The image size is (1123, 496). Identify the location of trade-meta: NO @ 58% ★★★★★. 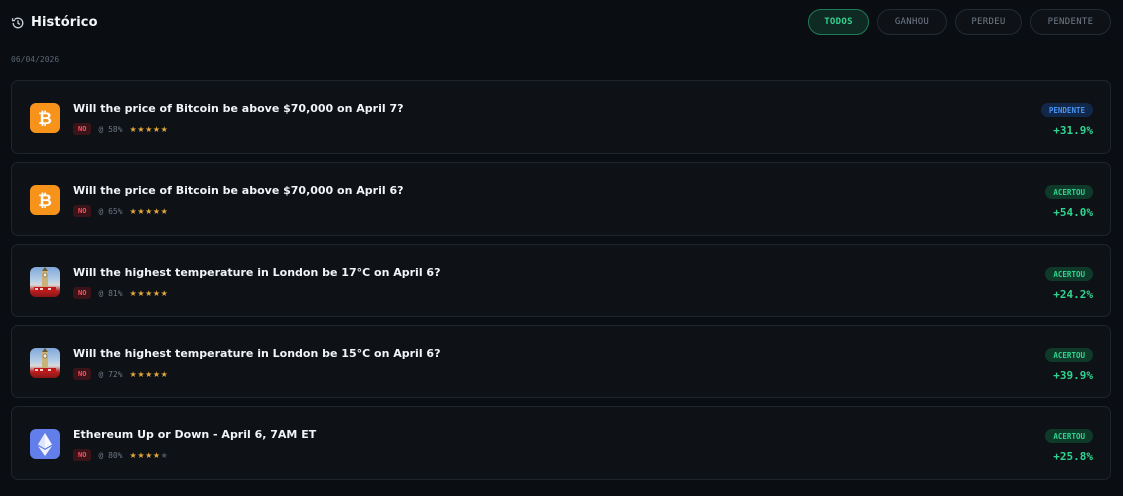
(120, 129).